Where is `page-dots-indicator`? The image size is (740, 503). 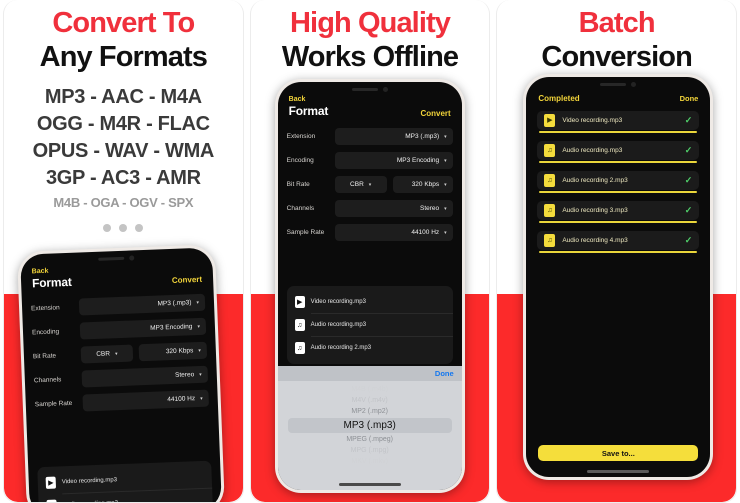 page-dots-indicator is located at coordinates (123, 228).